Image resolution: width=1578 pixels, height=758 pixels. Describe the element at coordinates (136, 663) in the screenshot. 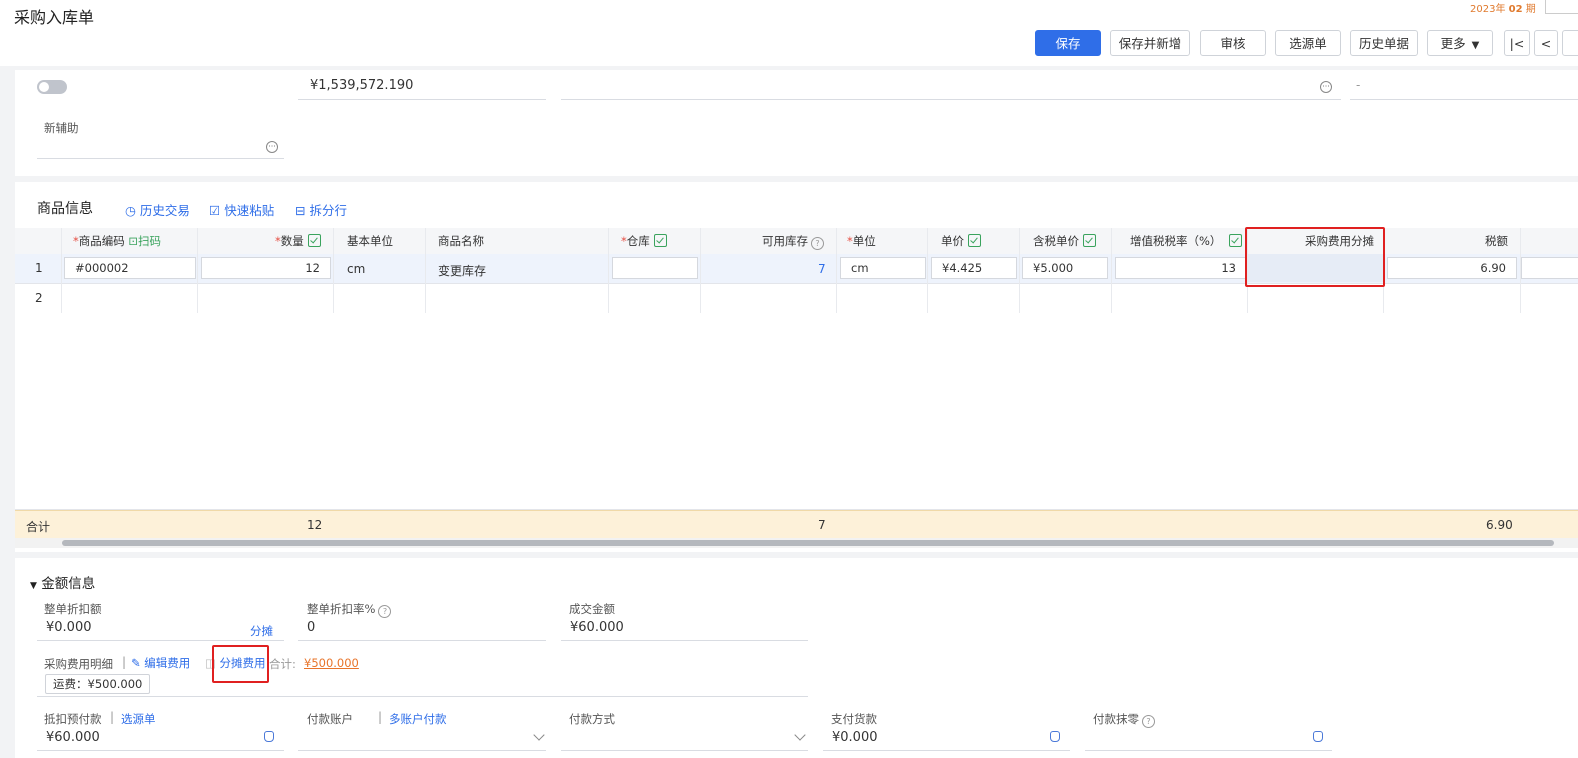

I see `pencil-icon: ✎` at that location.